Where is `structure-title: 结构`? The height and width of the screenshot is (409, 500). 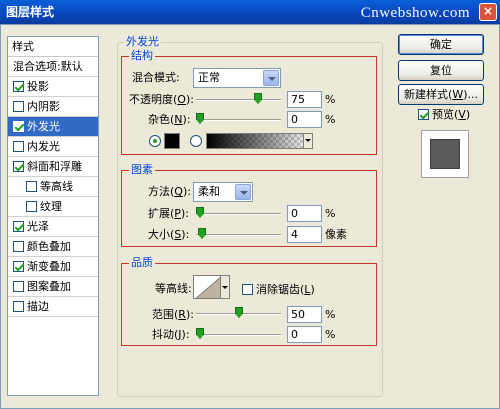
structure-title: 结构 is located at coordinates (142, 55).